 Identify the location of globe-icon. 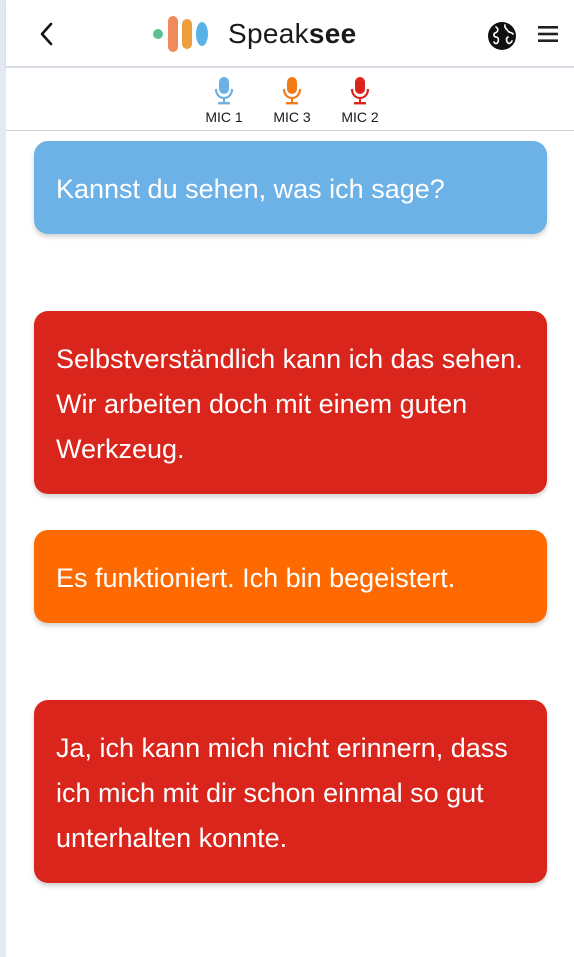
(502, 36).